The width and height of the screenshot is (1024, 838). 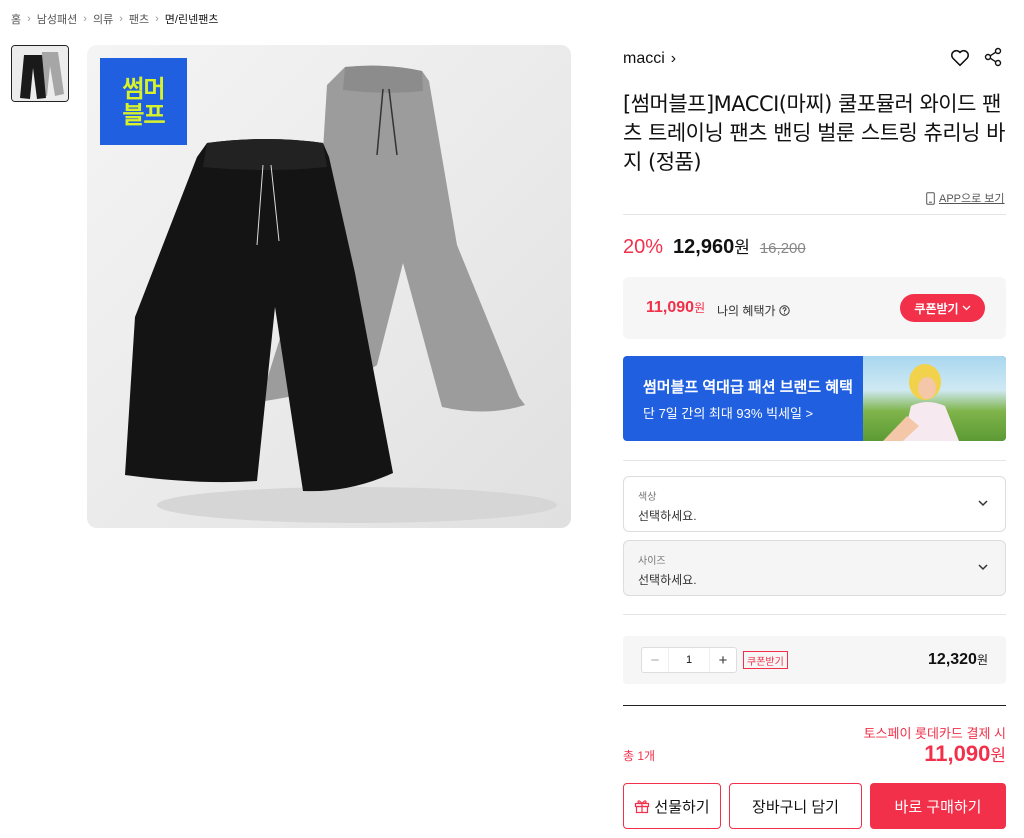 What do you see at coordinates (192, 19) in the screenshot?
I see `breadcrumb-cotton-linen-pants: 면/린넨팬츠` at bounding box center [192, 19].